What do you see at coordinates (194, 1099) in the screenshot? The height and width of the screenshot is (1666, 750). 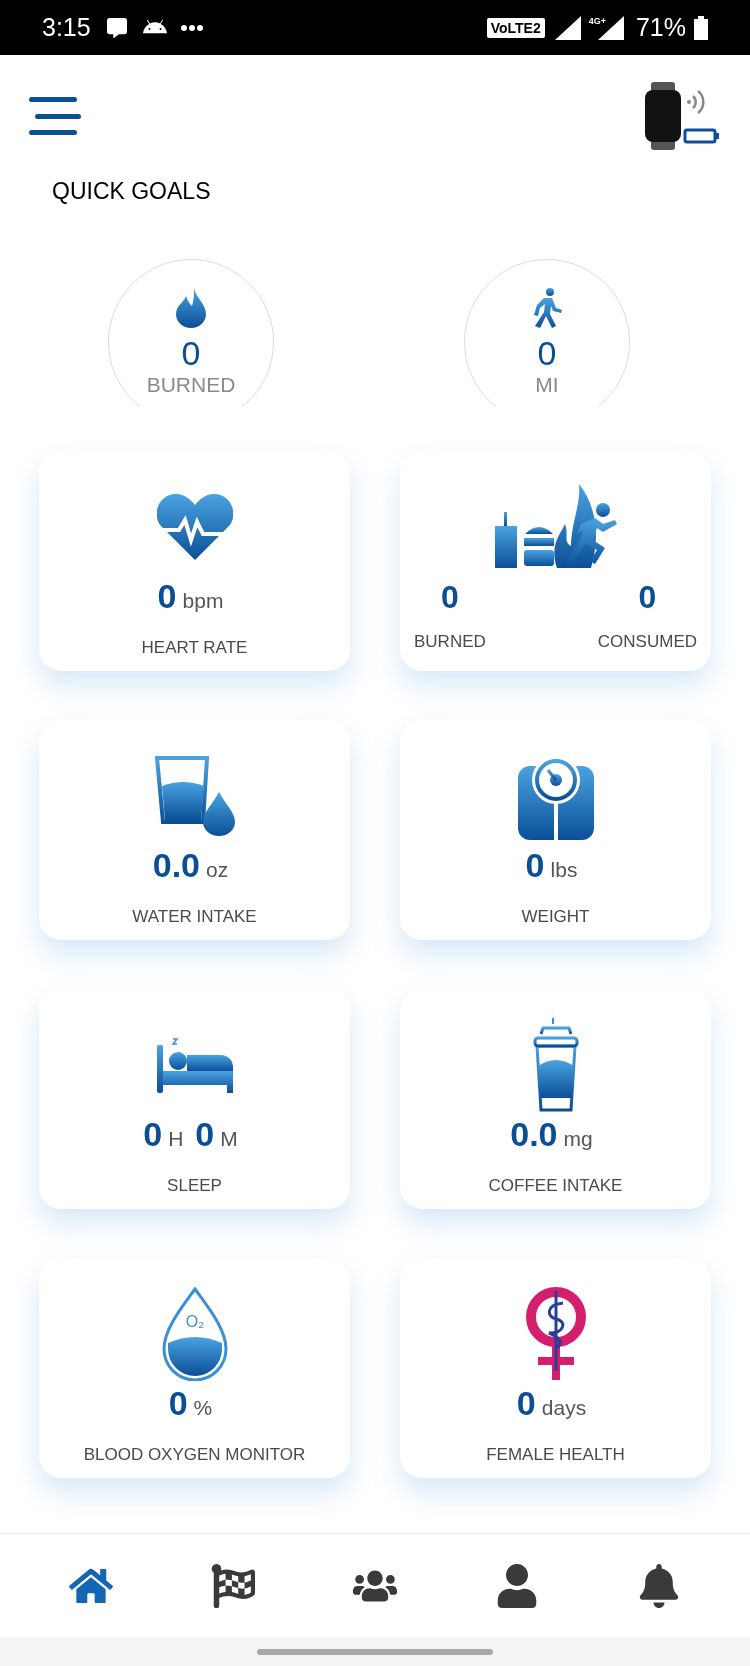 I see `metric-card: 0 H 0 M SLEEP` at bounding box center [194, 1099].